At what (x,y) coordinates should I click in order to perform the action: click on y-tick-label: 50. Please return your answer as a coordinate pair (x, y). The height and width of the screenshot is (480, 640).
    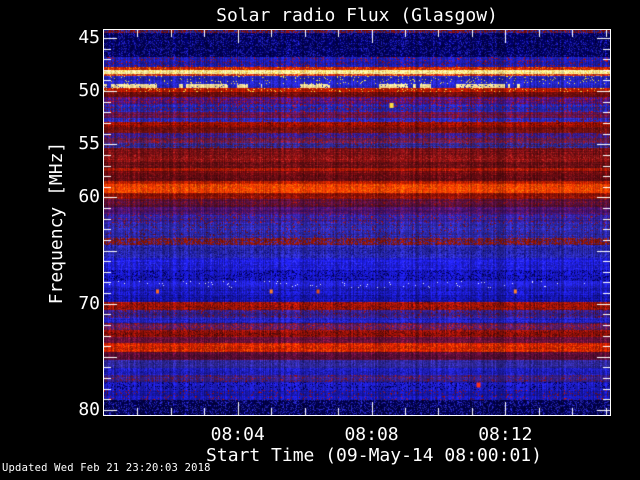
    Looking at the image, I should click on (89, 91).